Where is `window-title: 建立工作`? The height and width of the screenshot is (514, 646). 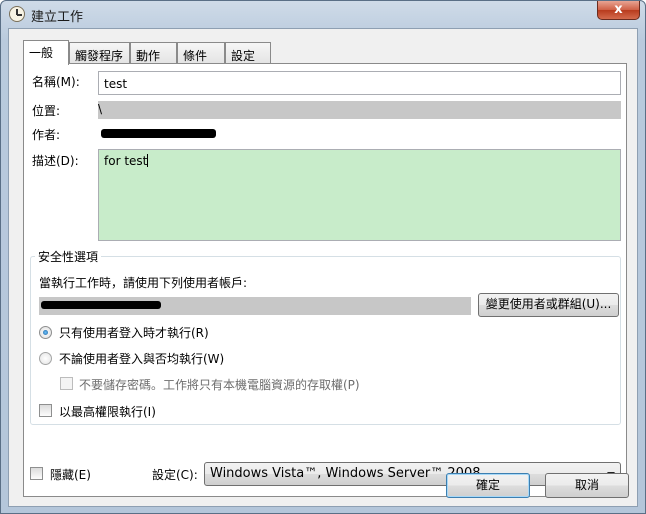
window-title: 建立工作 is located at coordinates (57, 17).